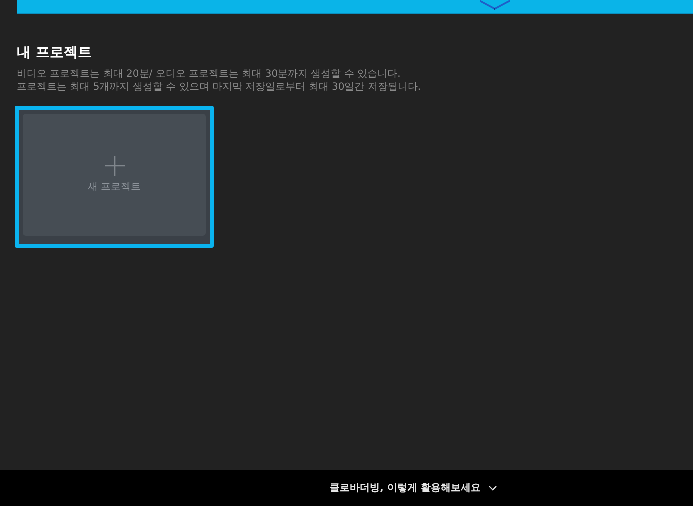 The width and height of the screenshot is (693, 506). What do you see at coordinates (209, 74) in the screenshot?
I see `description-text: 비디오 프로젝트는 최대 20분/ 오디오 프로젝트는 최대 30분까지 생성할 수 있습니다.` at bounding box center [209, 74].